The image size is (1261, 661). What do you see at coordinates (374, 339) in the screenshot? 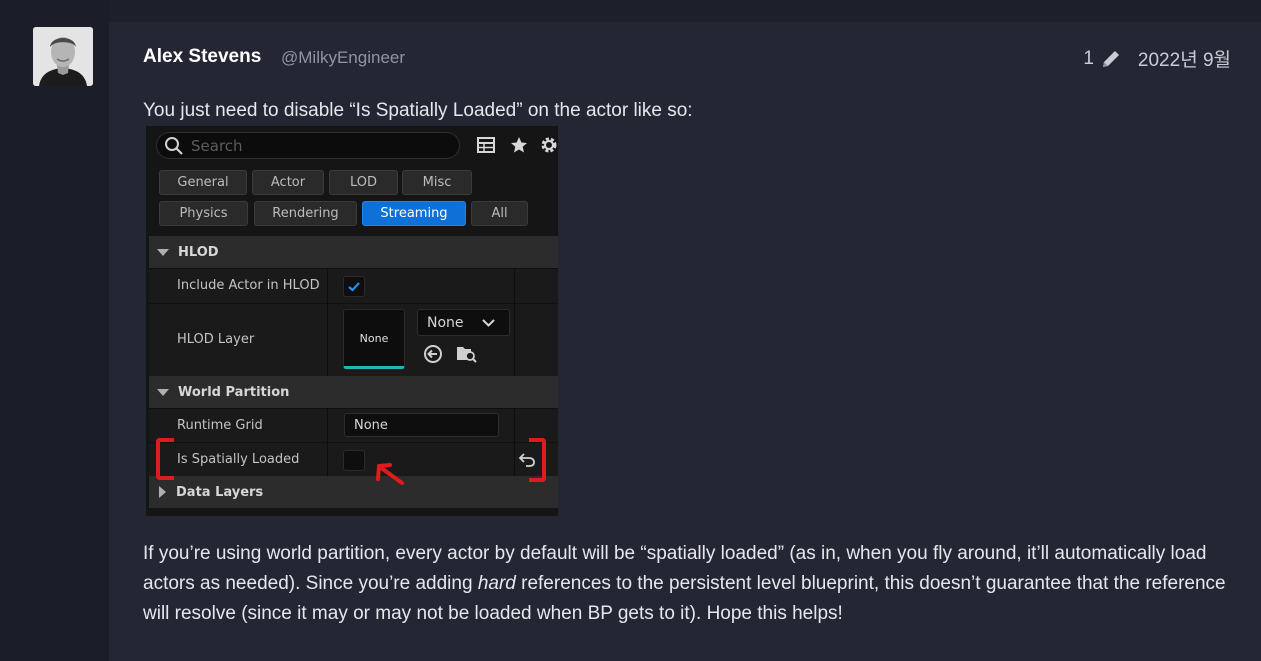
I see `hlod-layer-thumbnail: None` at bounding box center [374, 339].